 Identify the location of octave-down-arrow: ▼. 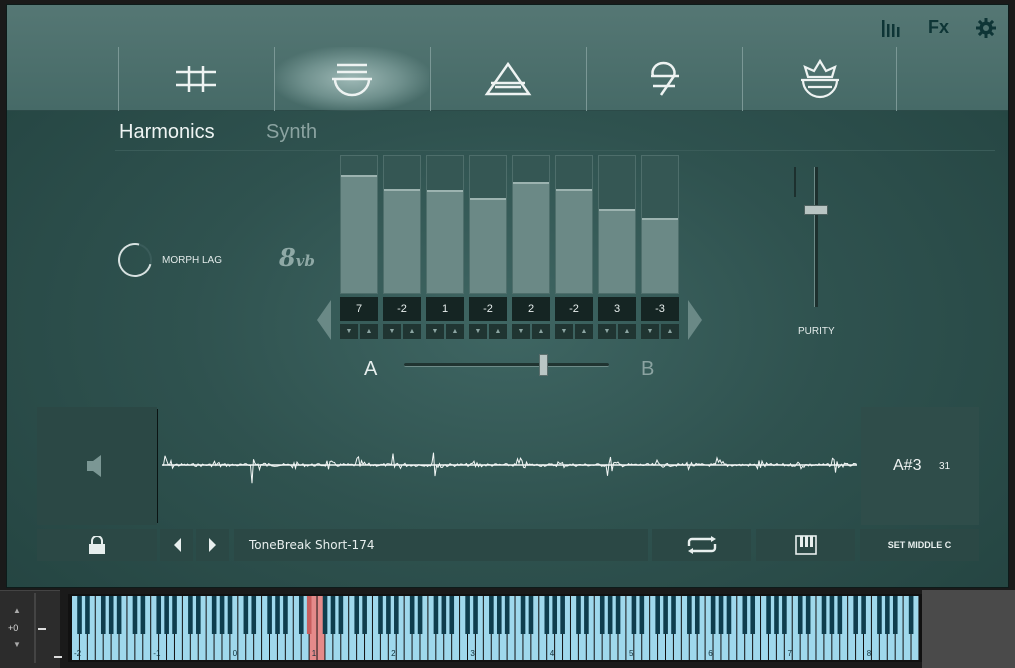
(17, 644).